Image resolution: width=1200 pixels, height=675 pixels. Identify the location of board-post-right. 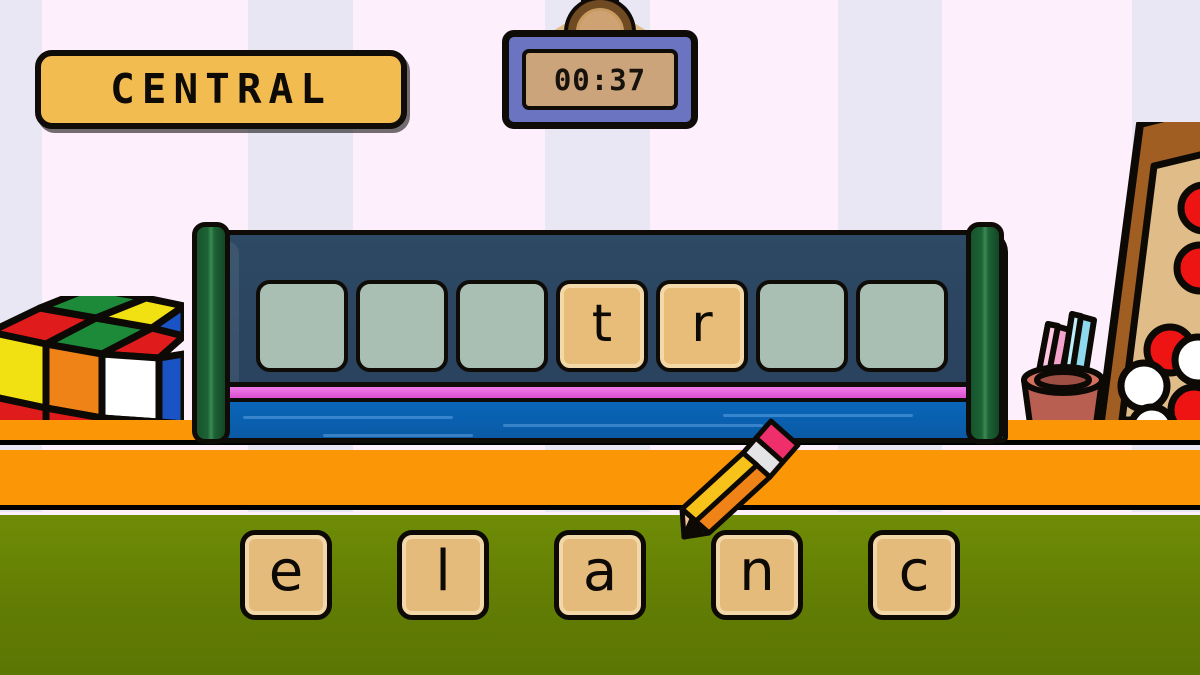
(985, 333).